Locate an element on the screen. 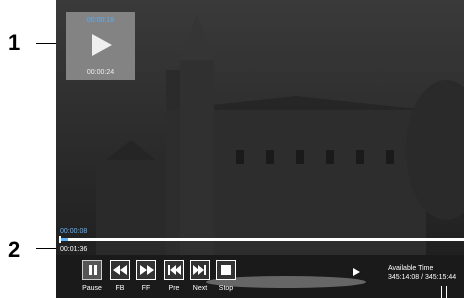  ff-button: FF is located at coordinates (146, 276).